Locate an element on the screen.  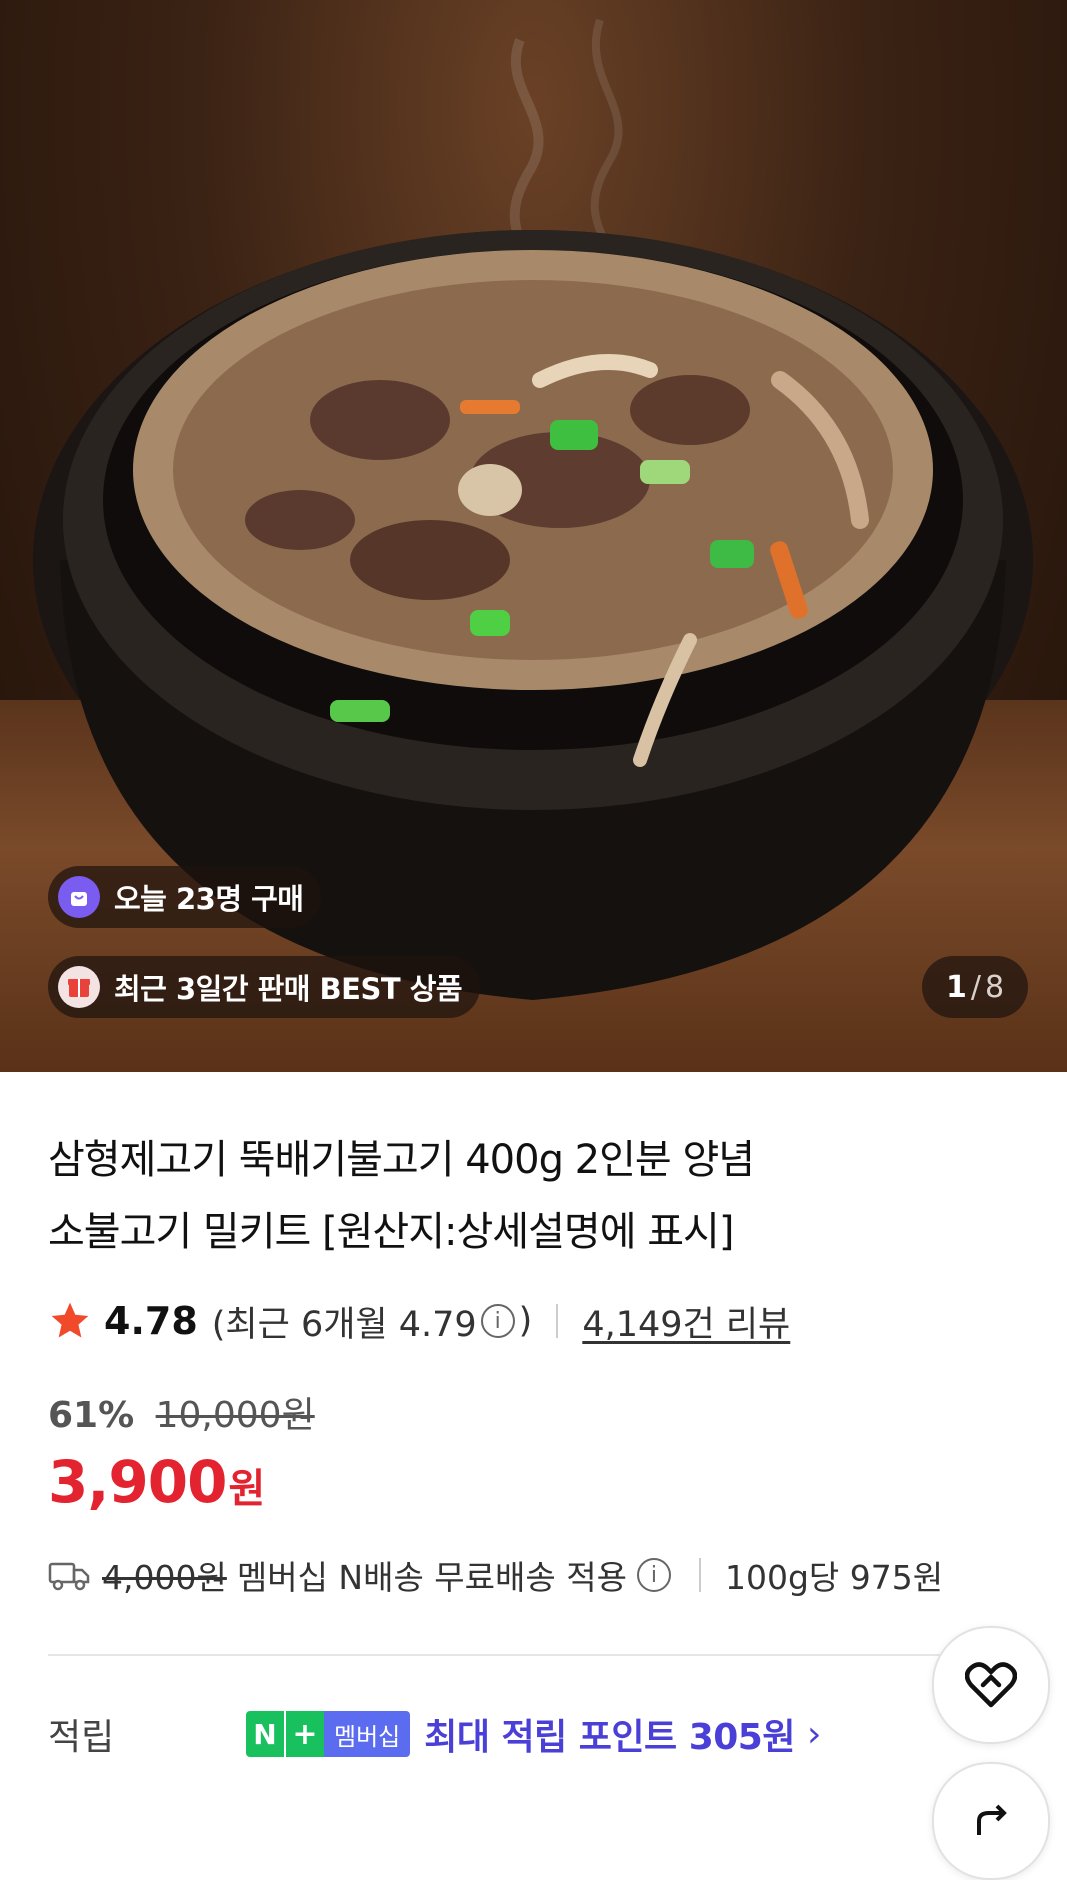
share-button is located at coordinates (991, 1821).